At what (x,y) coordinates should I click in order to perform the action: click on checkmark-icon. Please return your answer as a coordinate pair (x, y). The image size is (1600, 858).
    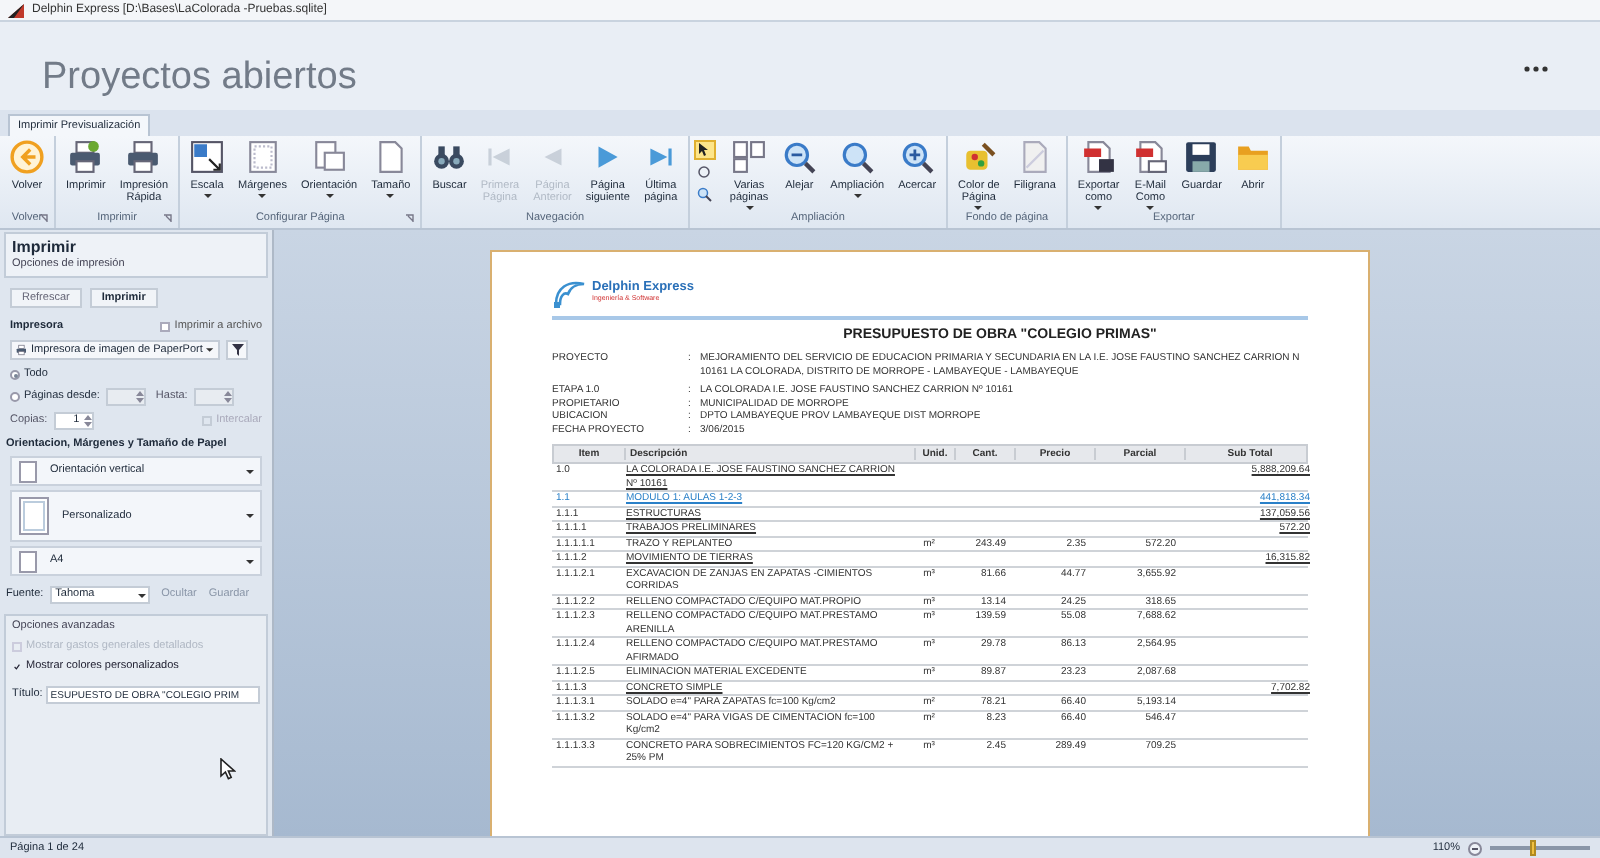
    Looking at the image, I should click on (17, 667).